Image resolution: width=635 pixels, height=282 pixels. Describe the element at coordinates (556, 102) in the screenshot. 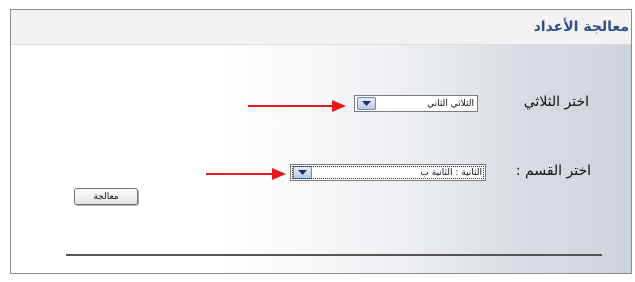

I see `trimester-label: اختر الثلاثي` at that location.